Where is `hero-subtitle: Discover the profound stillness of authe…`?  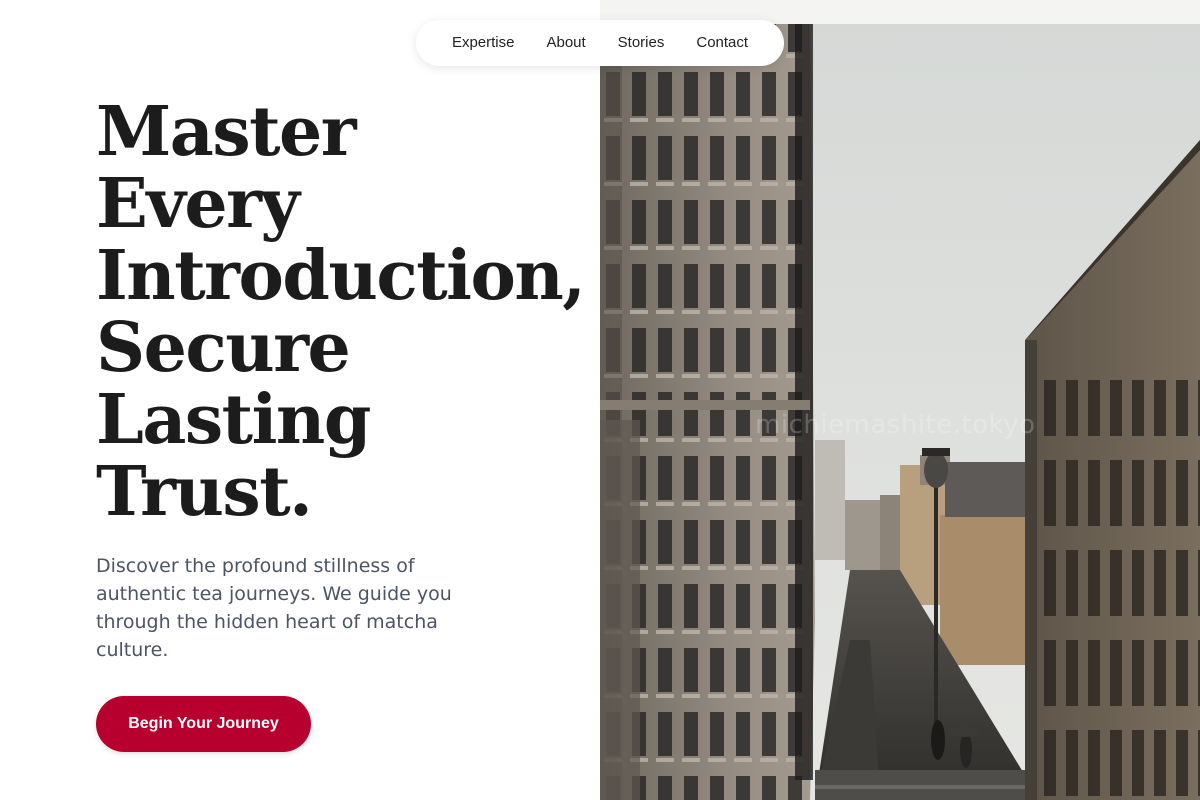 hero-subtitle: Discover the profound stillness of authe… is located at coordinates (274, 608).